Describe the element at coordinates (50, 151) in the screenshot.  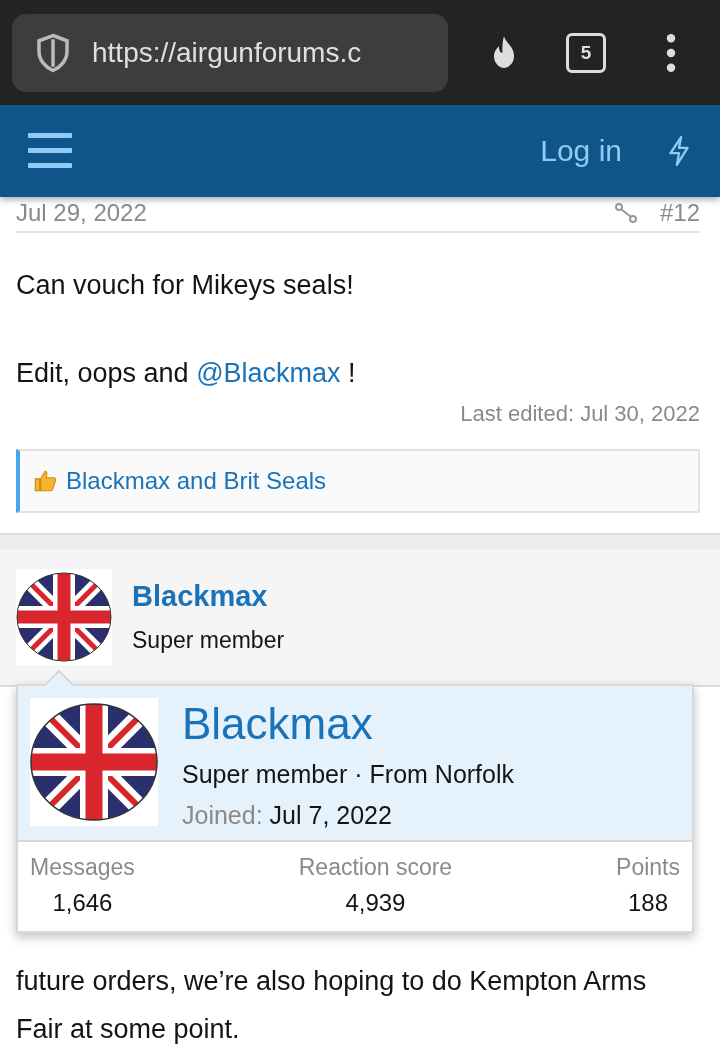
I see `menu-icon` at that location.